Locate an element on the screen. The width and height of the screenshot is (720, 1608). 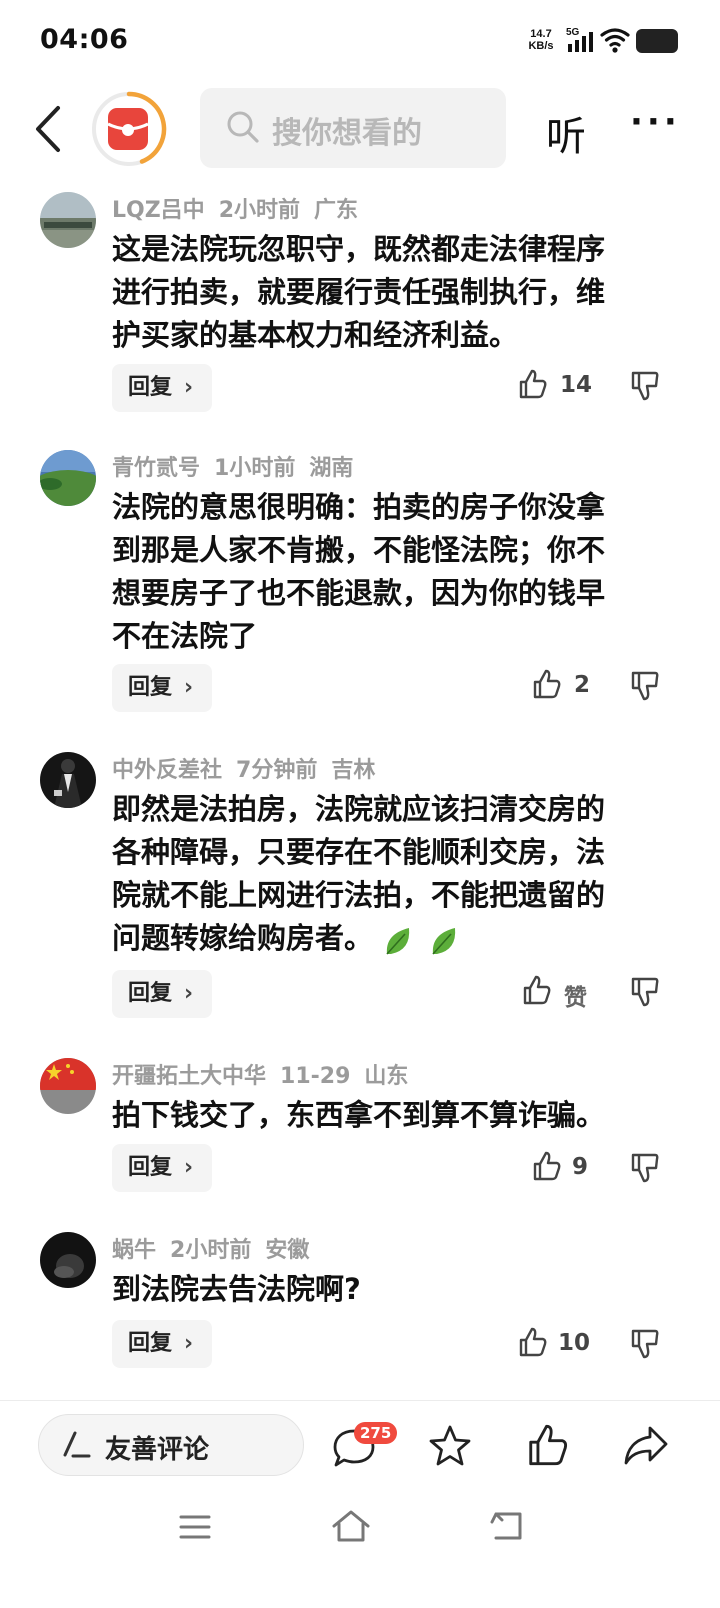
comment-line: 进行拍卖，就要履行责任强制执行，维 is located at coordinates (359, 292).